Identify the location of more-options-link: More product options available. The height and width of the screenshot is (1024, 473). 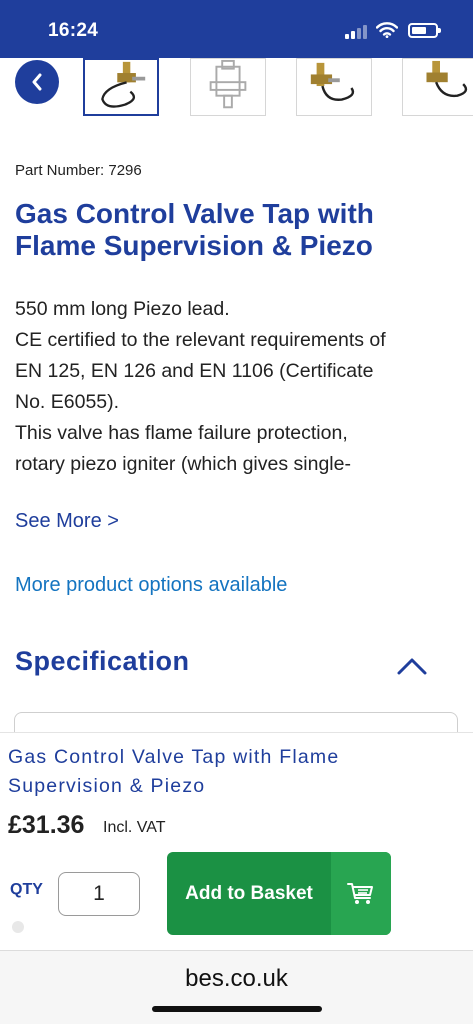
(151, 585).